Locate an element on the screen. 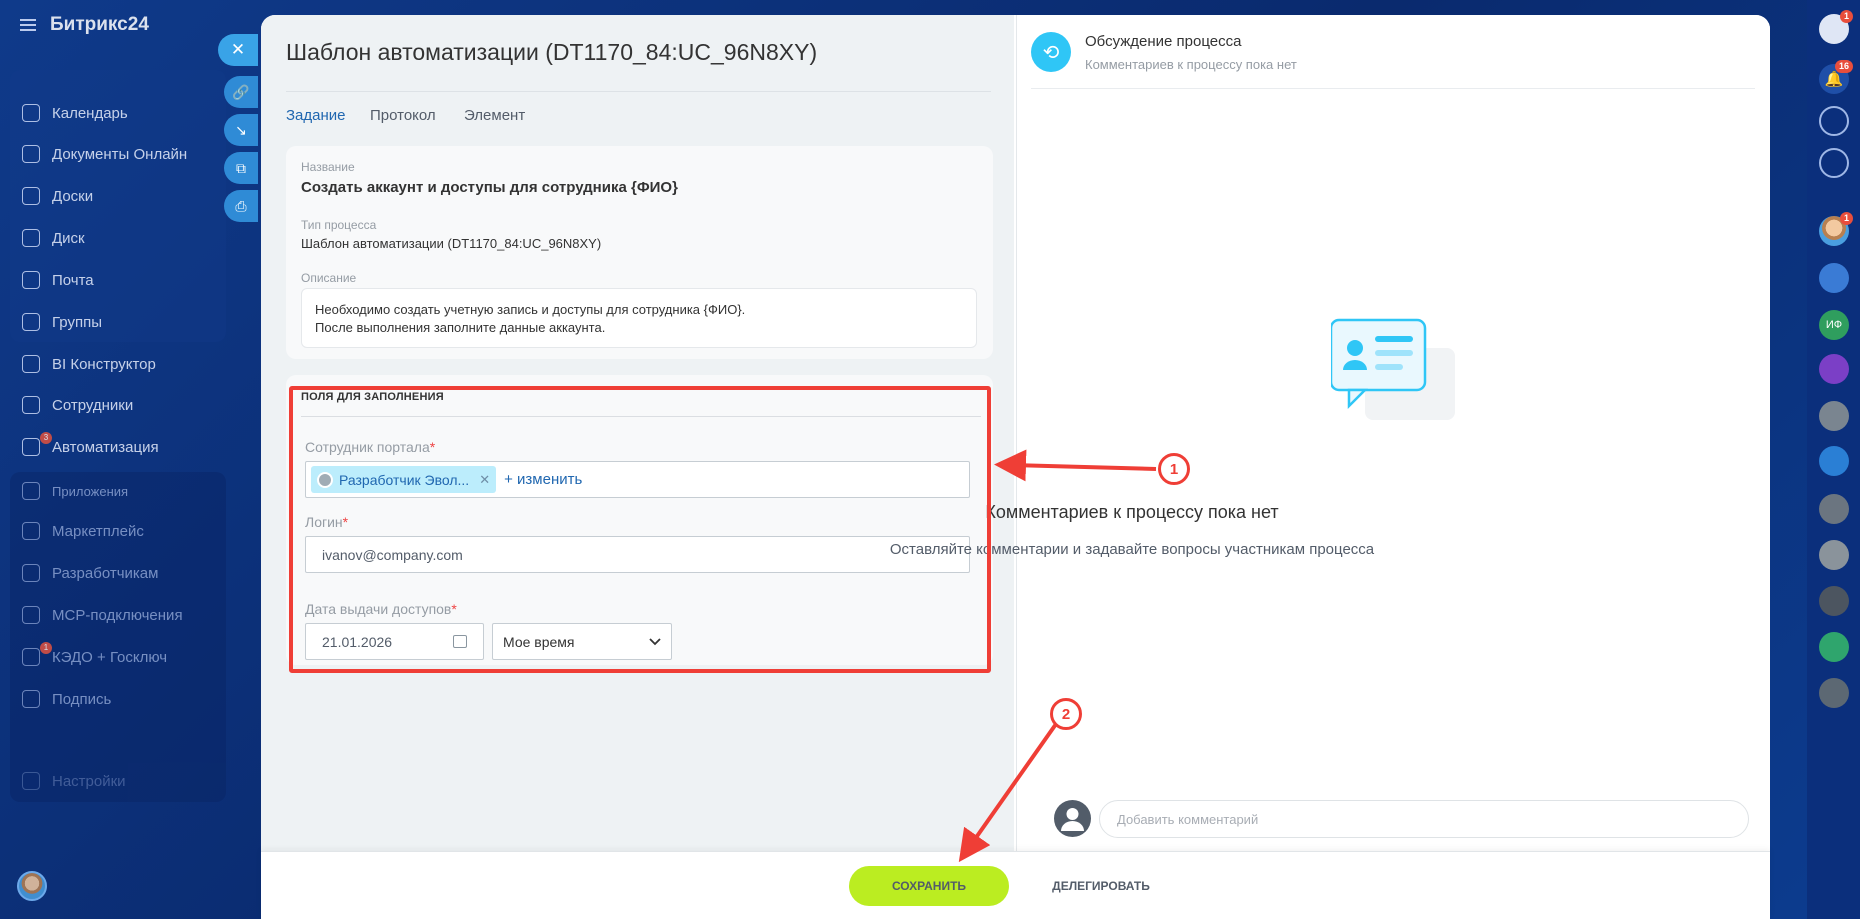 The width and height of the screenshot is (1860, 919). settings-icon is located at coordinates (31, 781).